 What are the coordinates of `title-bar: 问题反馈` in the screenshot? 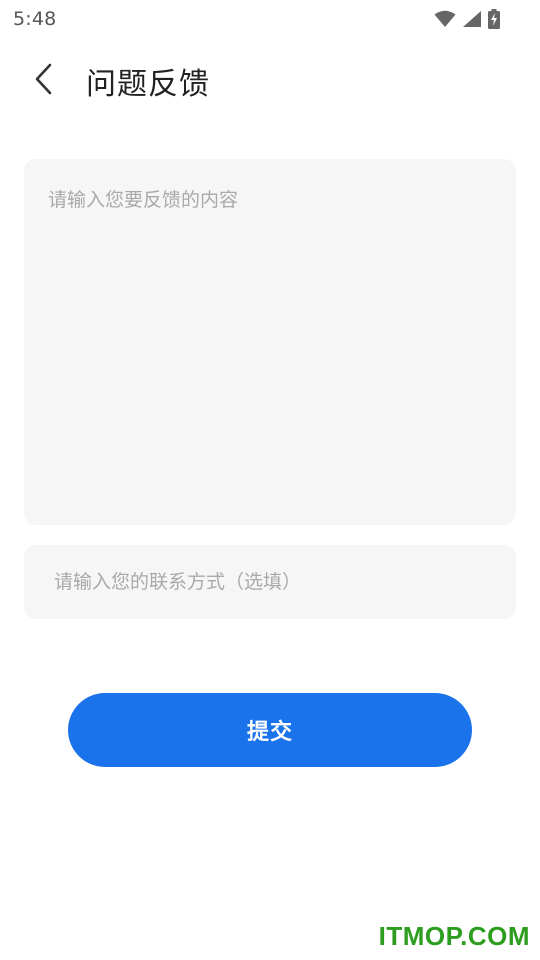 It's located at (270, 81).